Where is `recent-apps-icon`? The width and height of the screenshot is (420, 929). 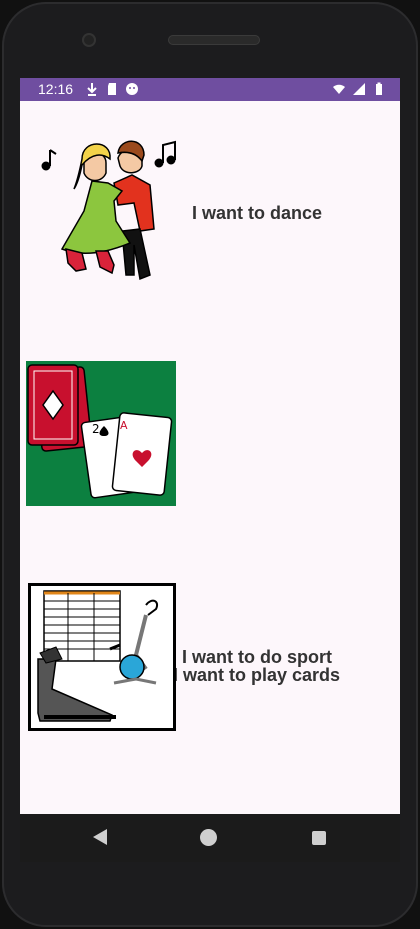
recent-apps-icon is located at coordinates (319, 838).